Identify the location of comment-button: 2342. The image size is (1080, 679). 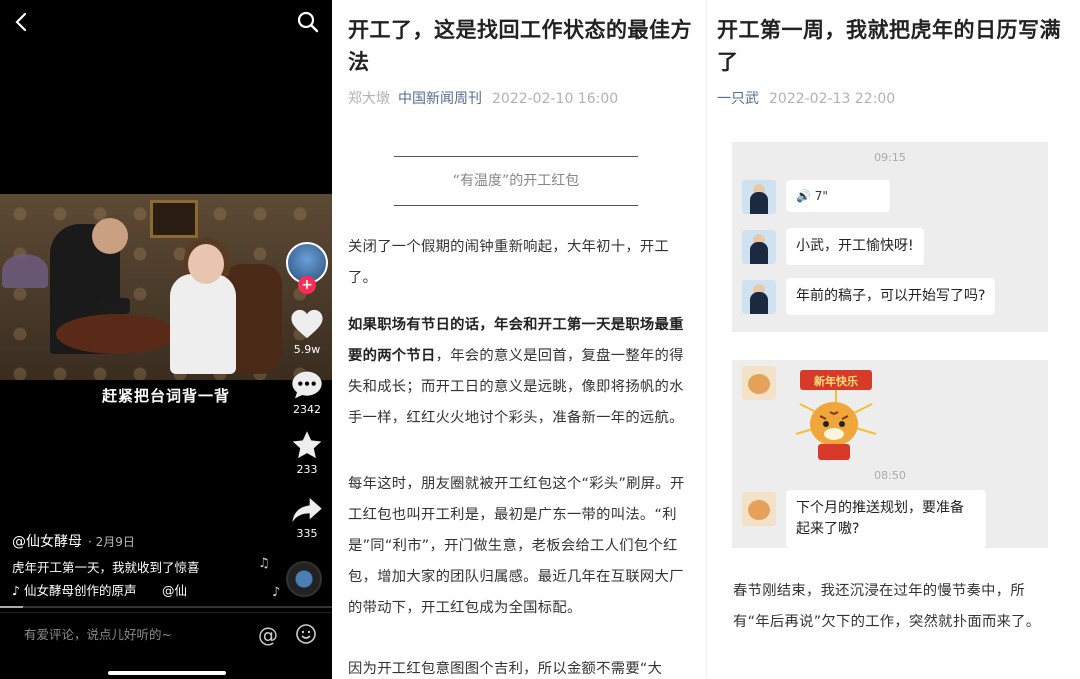
(307, 393).